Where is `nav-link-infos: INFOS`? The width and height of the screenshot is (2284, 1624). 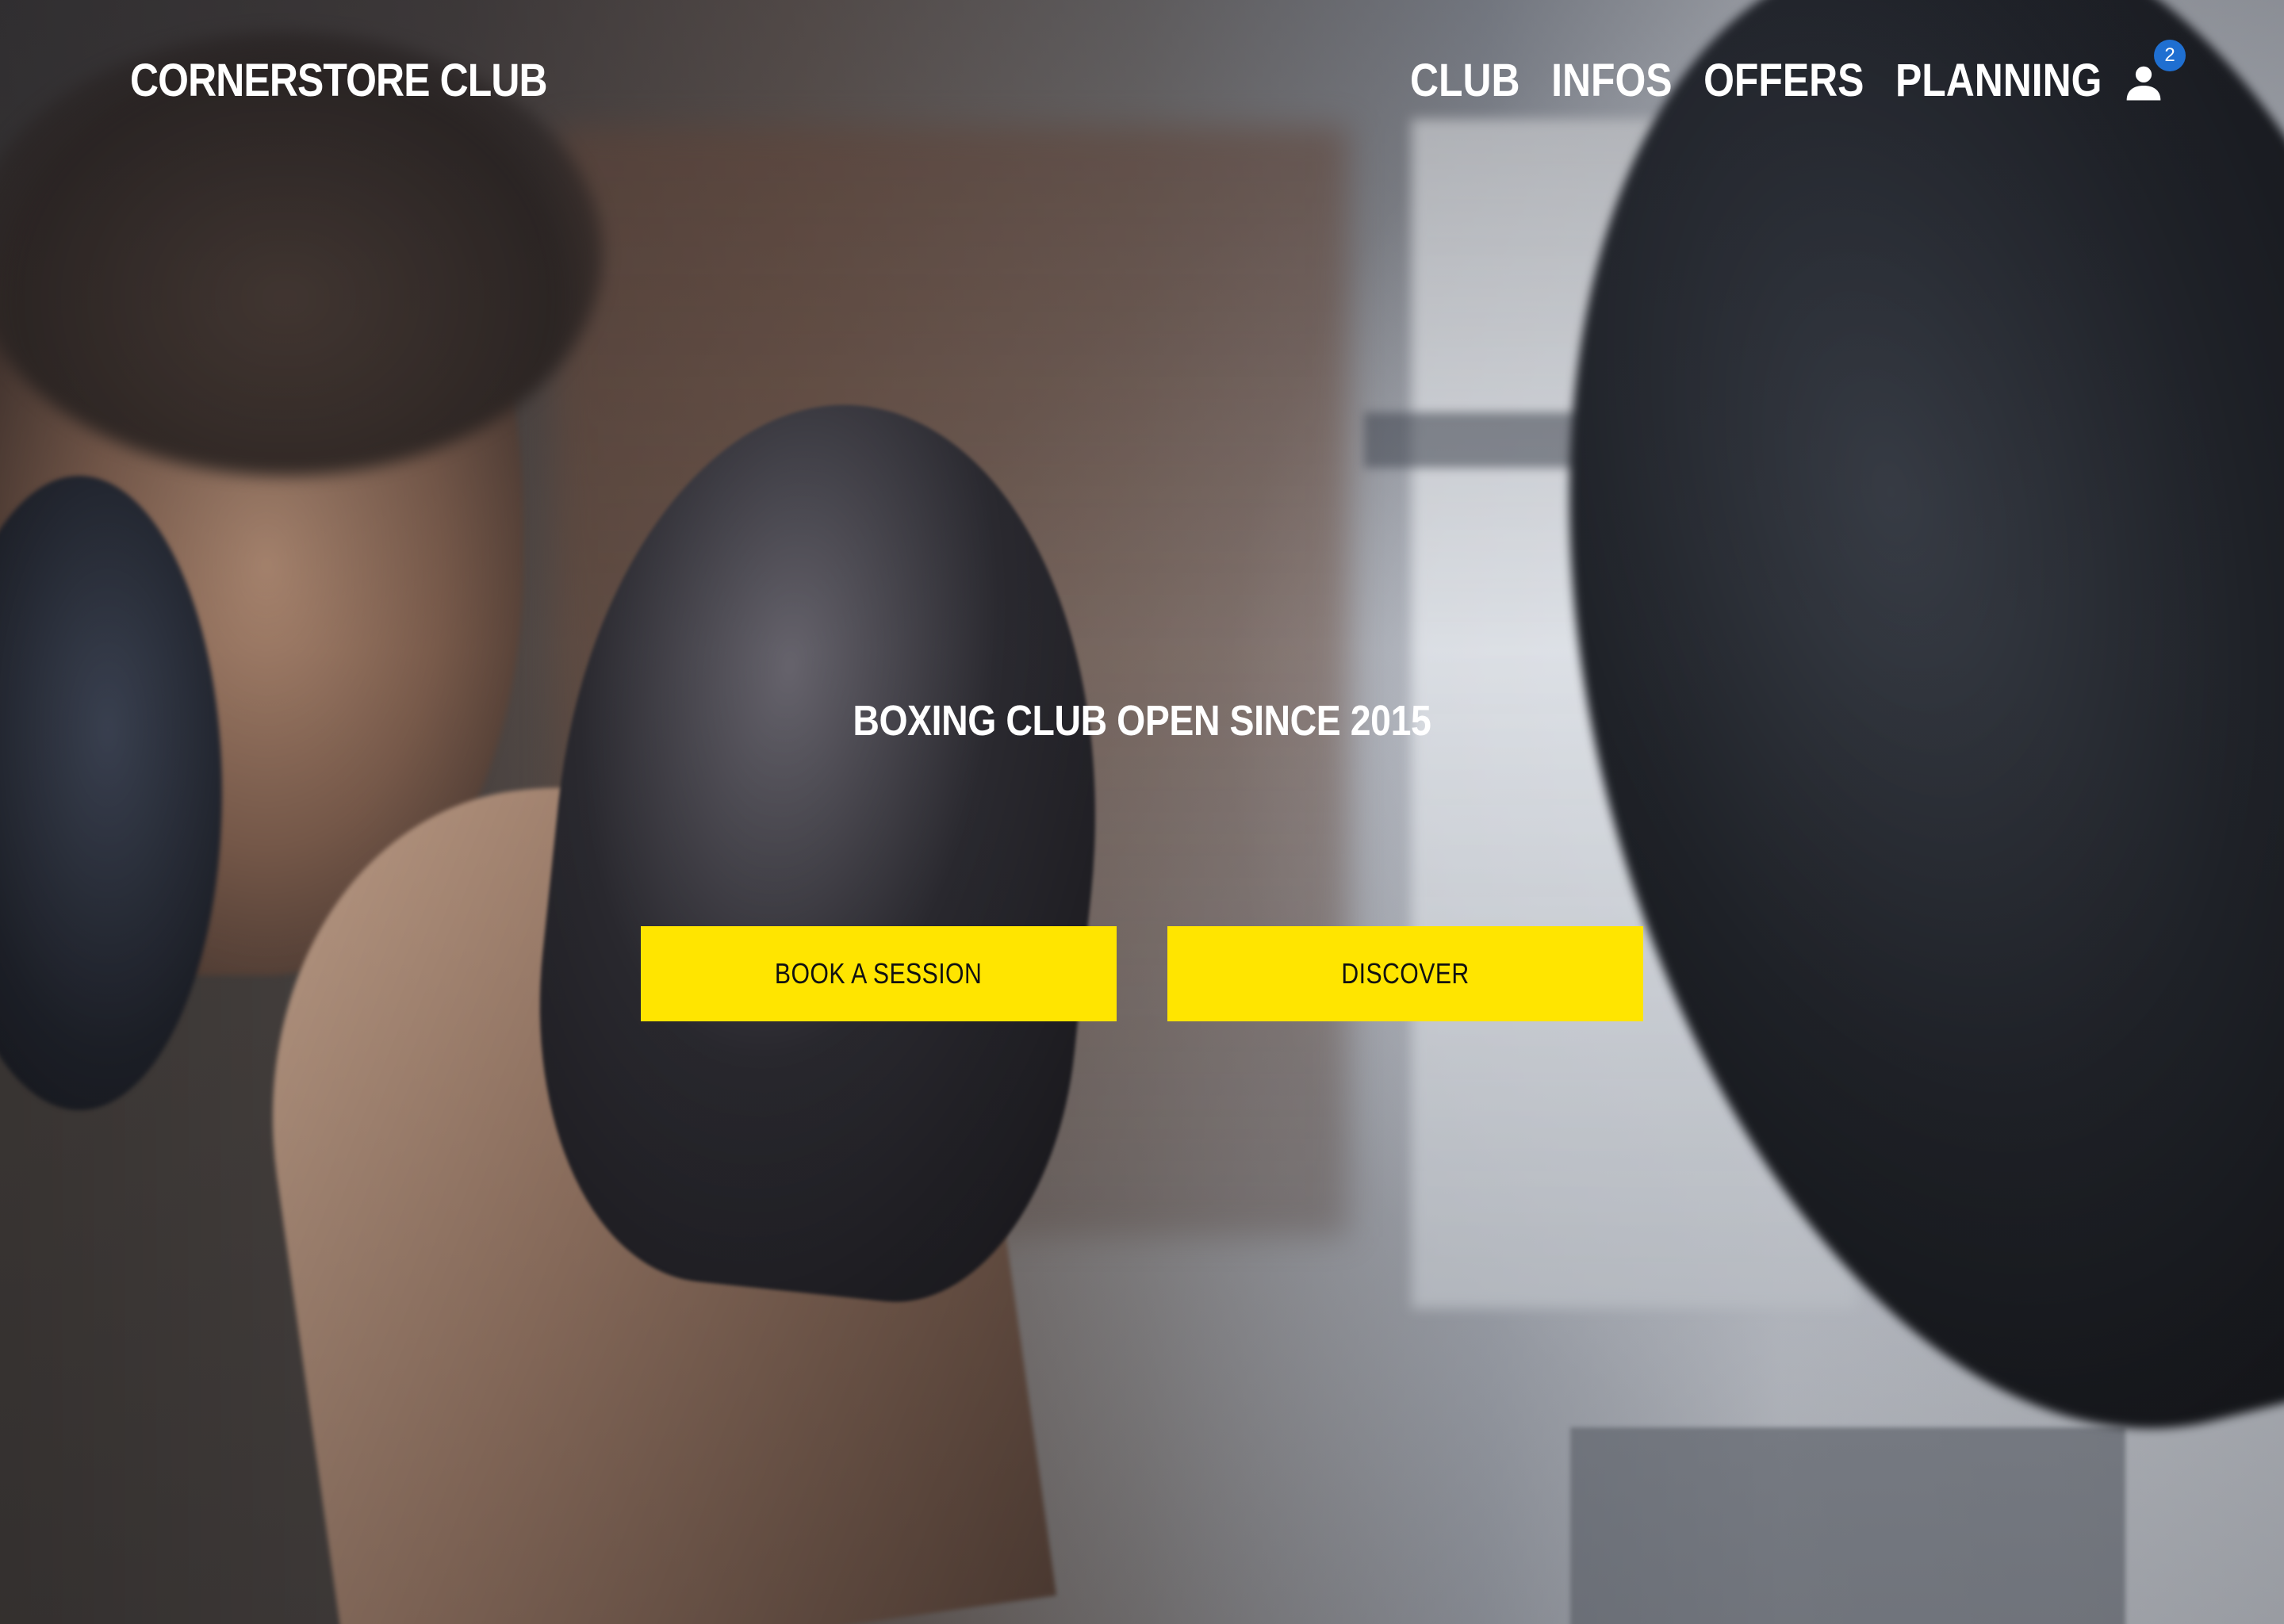 nav-link-infos: INFOS is located at coordinates (1611, 80).